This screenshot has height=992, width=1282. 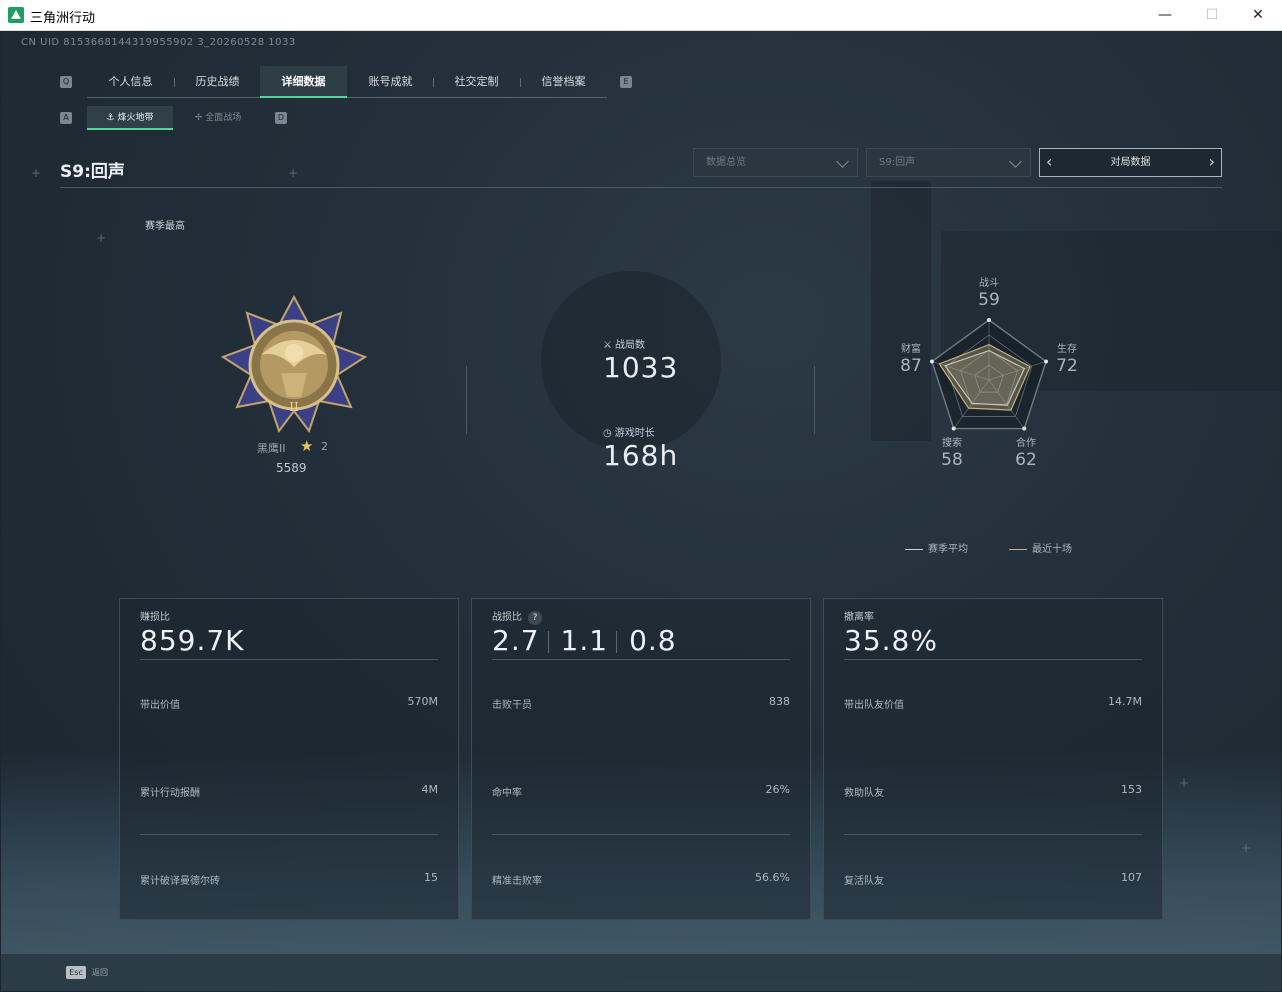 I want to click on radar-value-wealth: 87, so click(x=911, y=366).